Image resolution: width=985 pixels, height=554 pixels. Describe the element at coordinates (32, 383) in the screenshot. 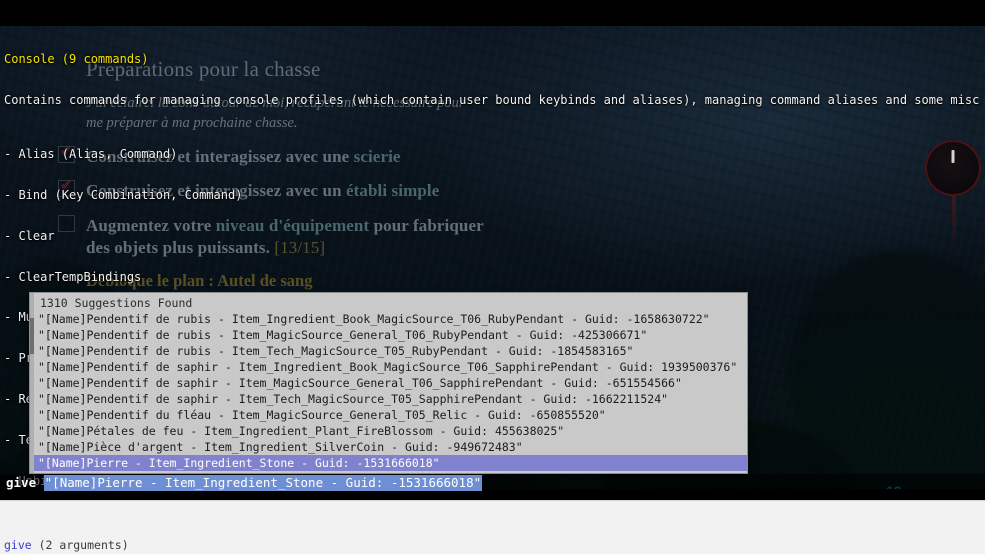

I see `suggestions-scrollbar` at that location.